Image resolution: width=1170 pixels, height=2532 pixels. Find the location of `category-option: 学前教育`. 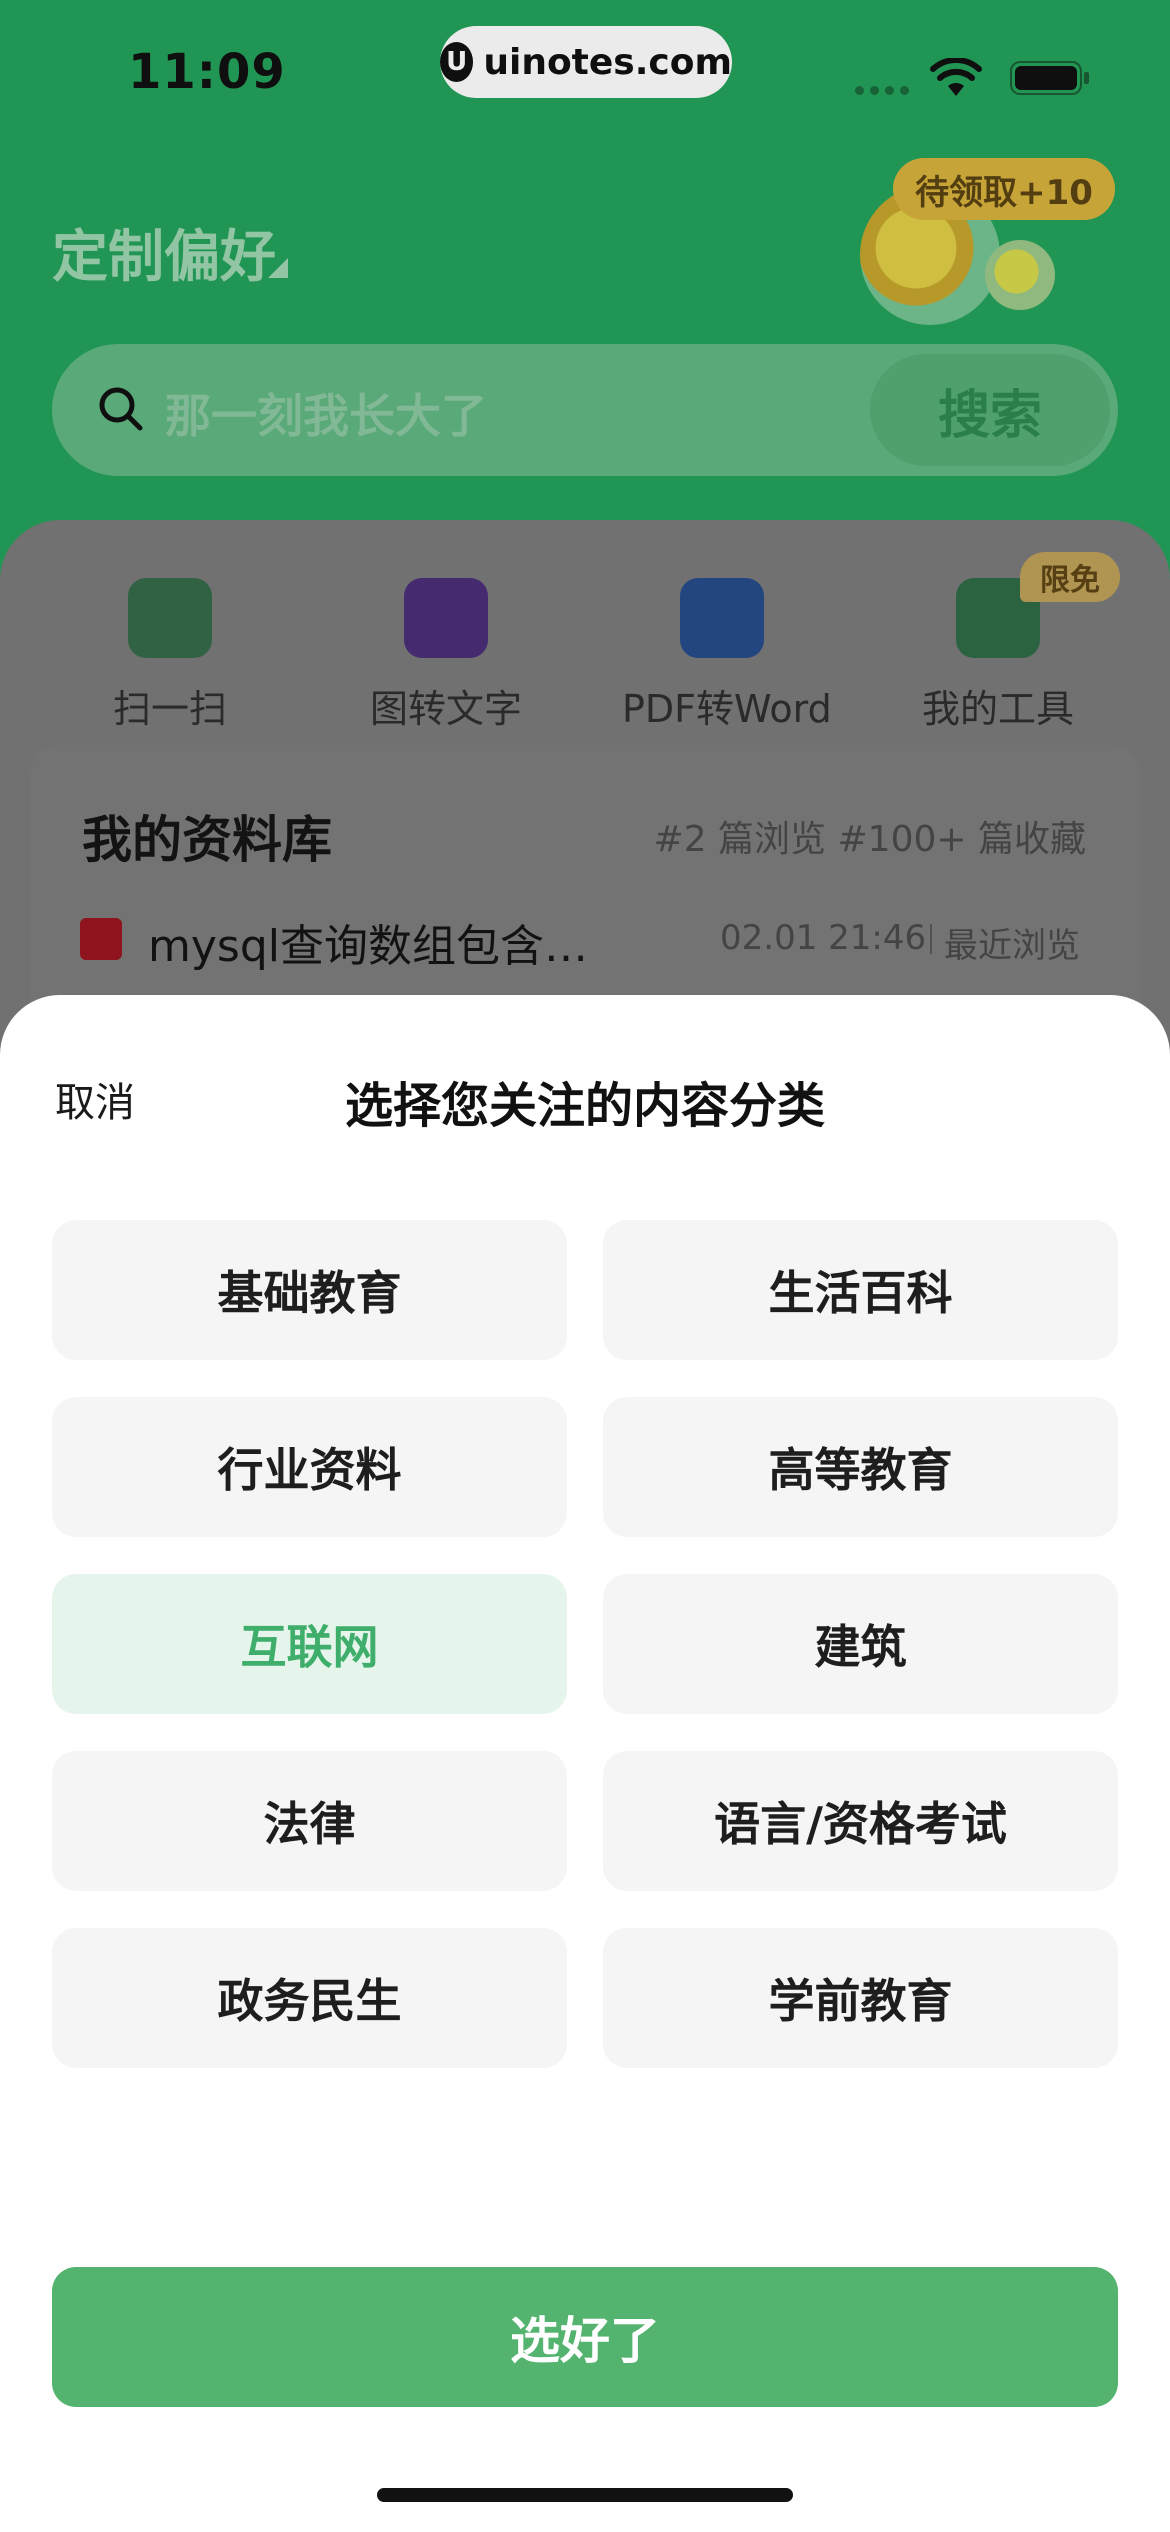

category-option: 学前教育 is located at coordinates (860, 1998).